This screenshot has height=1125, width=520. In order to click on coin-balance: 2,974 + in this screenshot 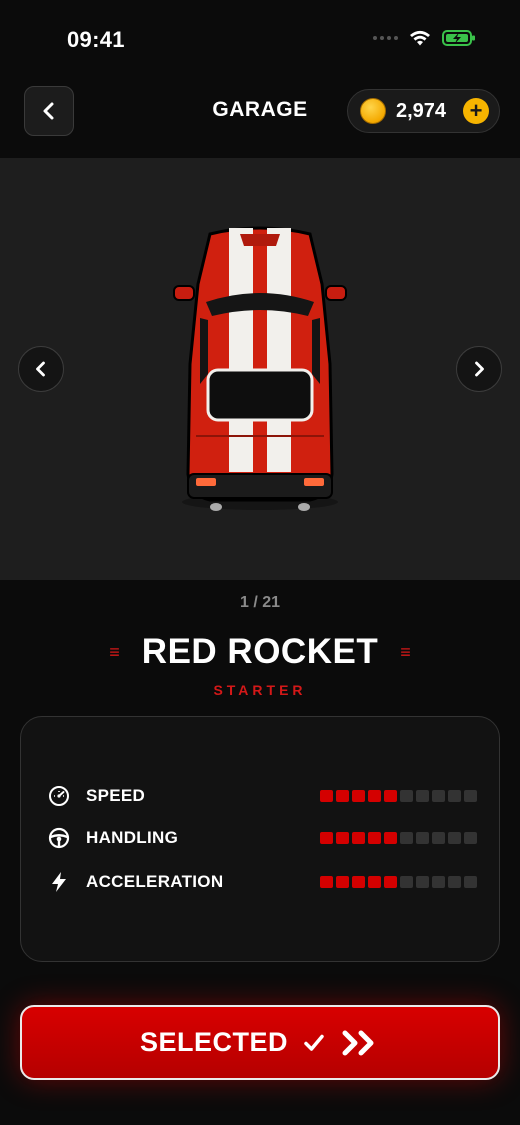, I will do `click(423, 111)`.